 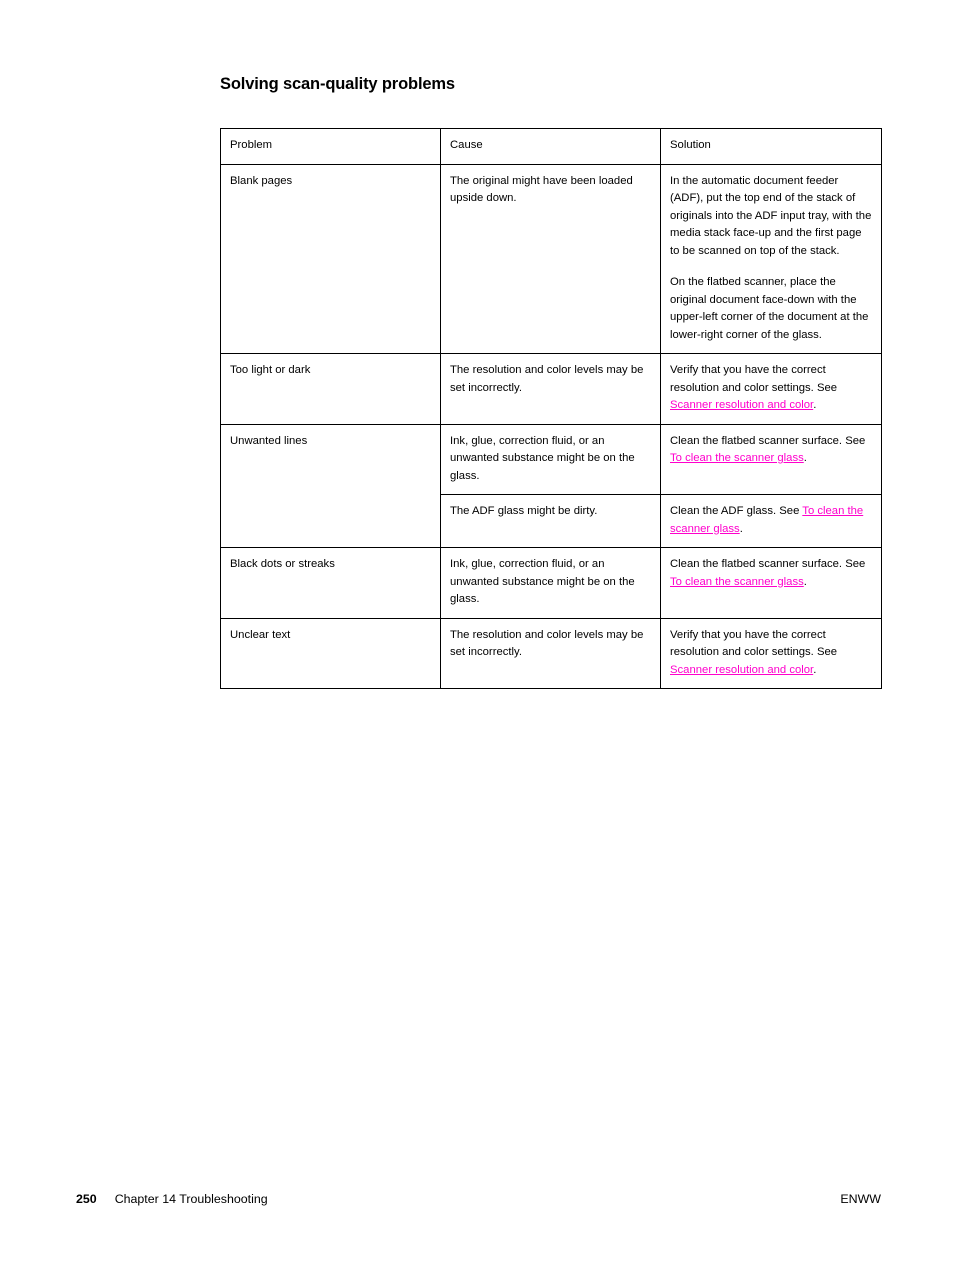 What do you see at coordinates (330, 485) in the screenshot?
I see `cell-problem: Unwanted lines` at bounding box center [330, 485].